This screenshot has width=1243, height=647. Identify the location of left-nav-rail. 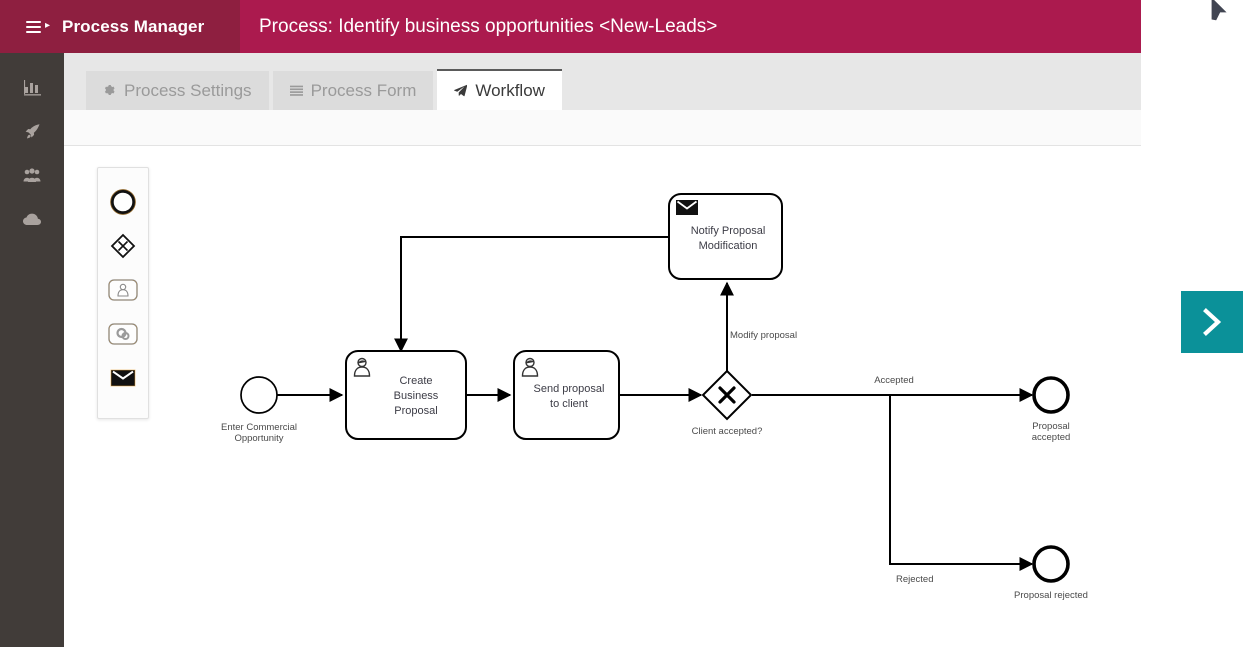
(32, 350).